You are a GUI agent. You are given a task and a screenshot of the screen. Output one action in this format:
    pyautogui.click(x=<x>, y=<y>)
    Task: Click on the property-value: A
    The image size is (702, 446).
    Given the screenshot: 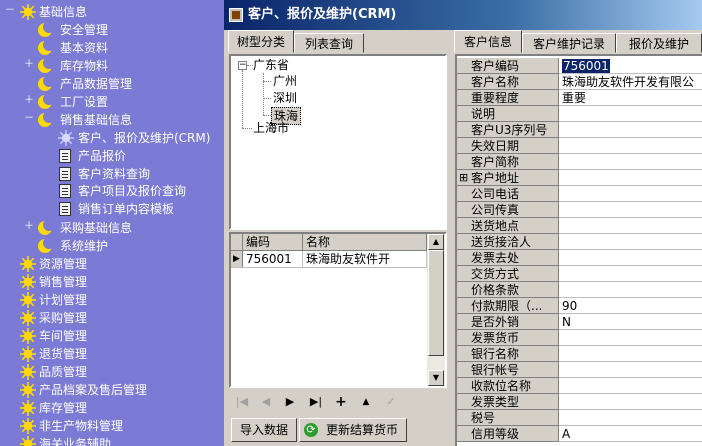 What is the action you would take?
    pyautogui.click(x=630, y=434)
    